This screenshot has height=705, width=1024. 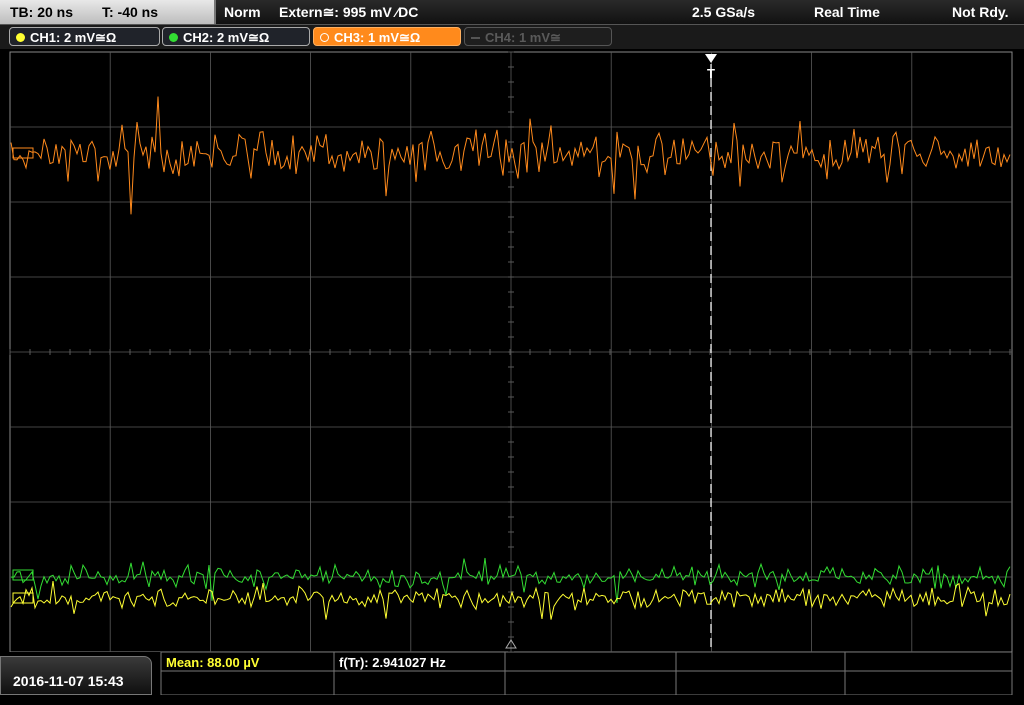 I want to click on datetime-display: 2016-11-07 15:43, so click(x=76, y=675).